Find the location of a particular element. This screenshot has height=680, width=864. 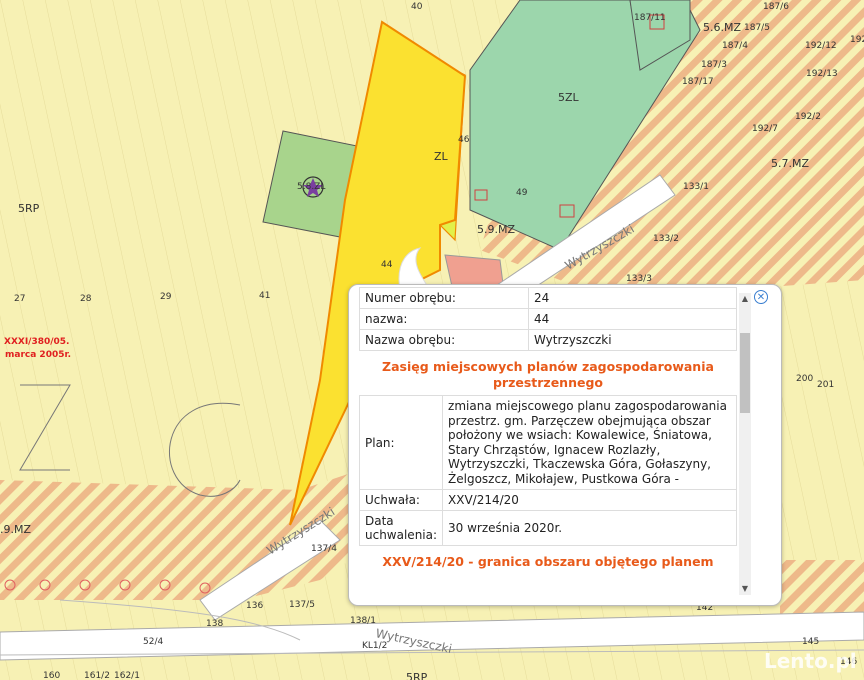

row-key: Nazwa obrębu: is located at coordinates (444, 340).